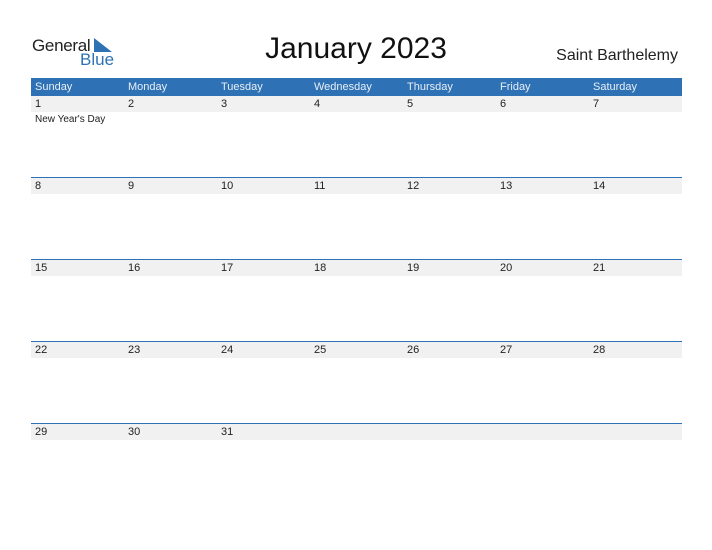 The width and height of the screenshot is (712, 550). Describe the element at coordinates (599, 186) in the screenshot. I see `day-number: 14` at that location.